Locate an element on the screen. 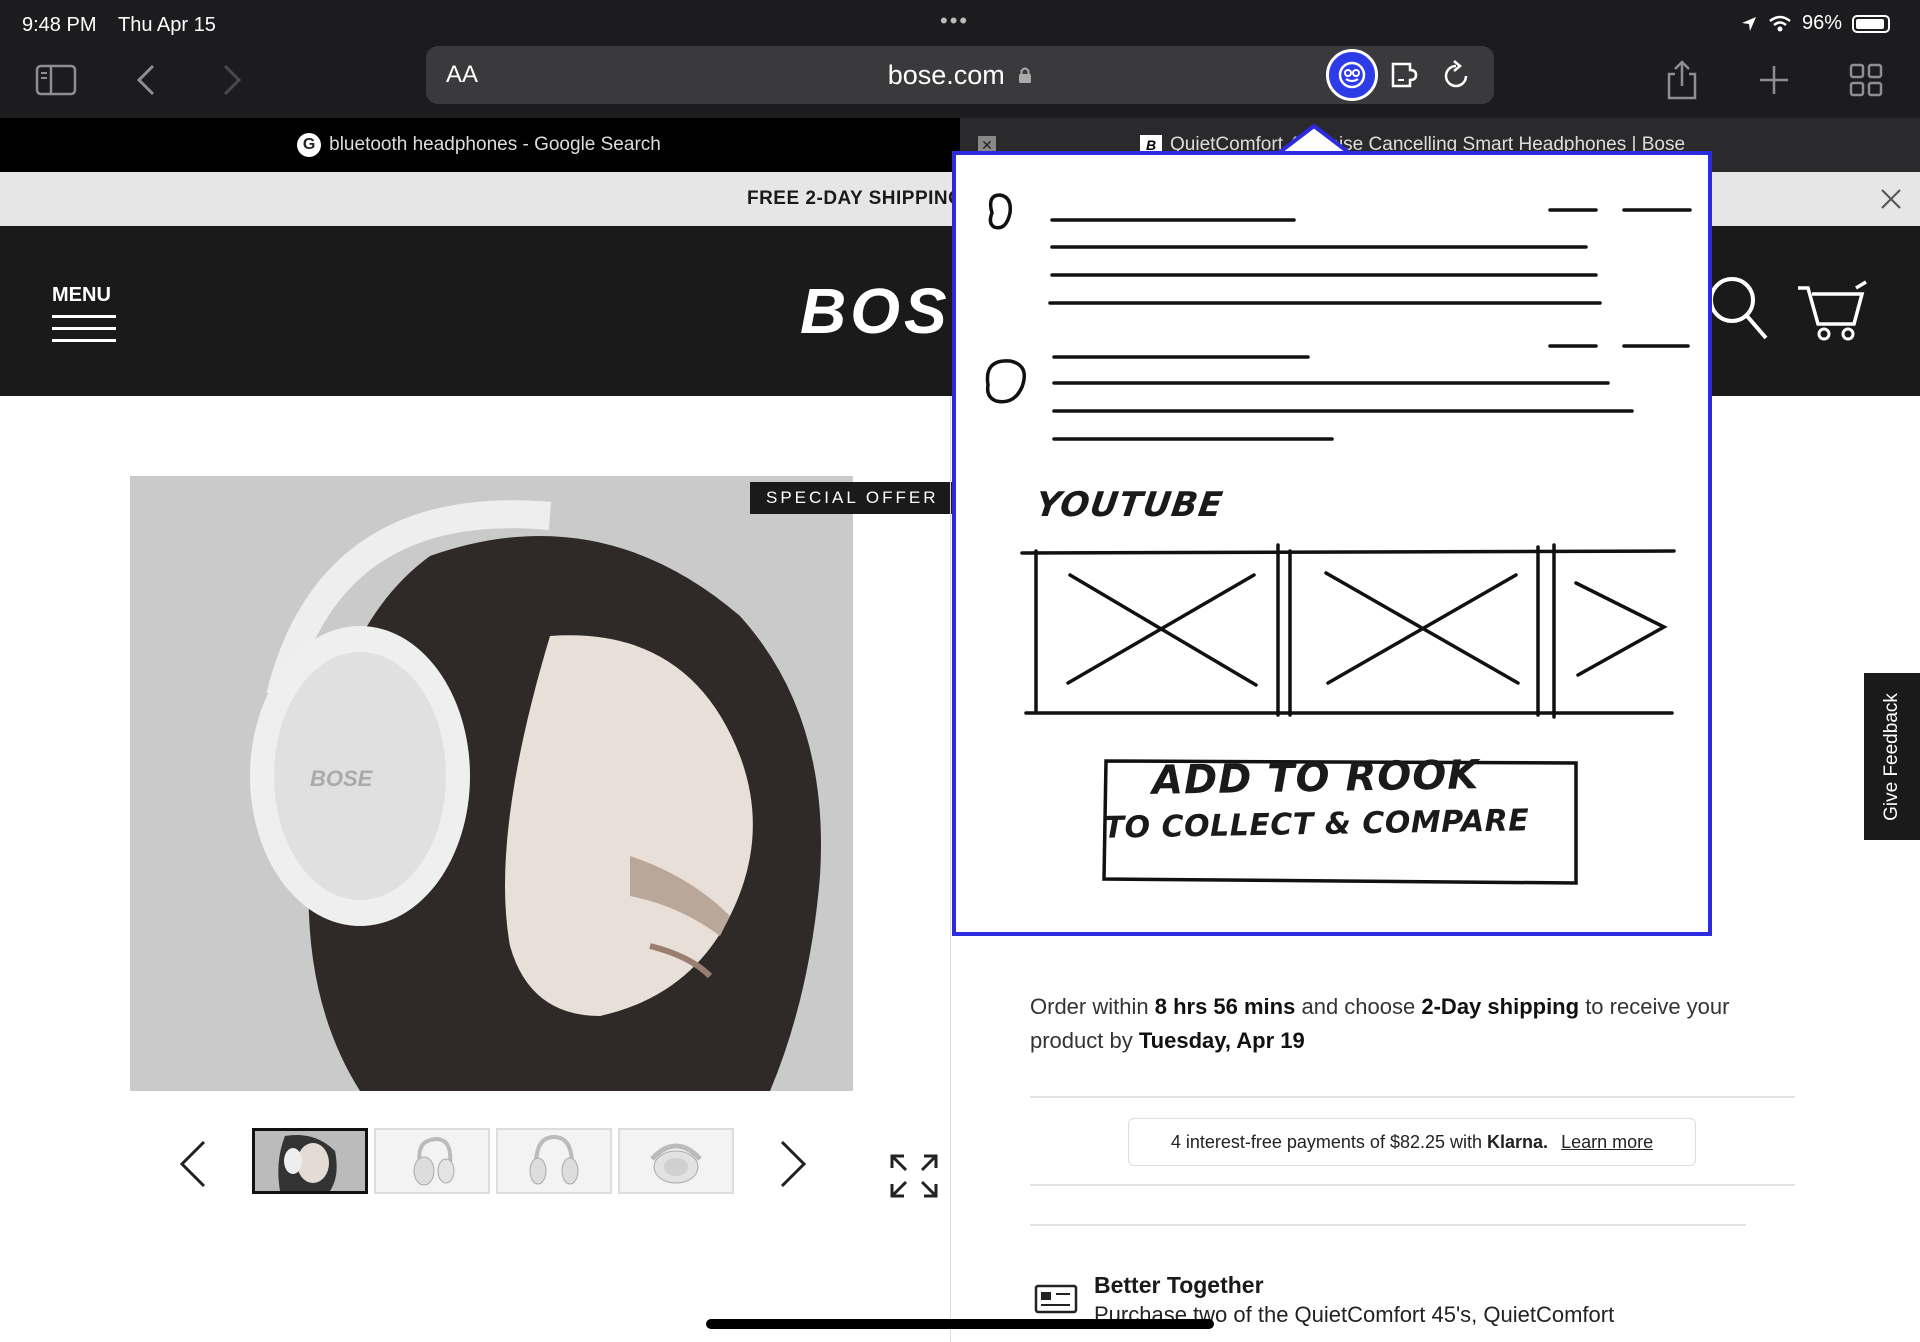  menu-button: MENU is located at coordinates (84, 317).